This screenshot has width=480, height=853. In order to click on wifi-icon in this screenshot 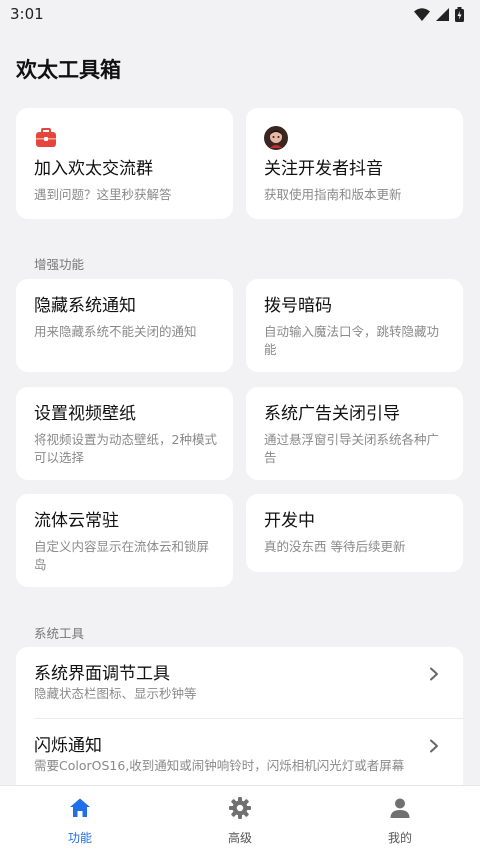, I will do `click(422, 14)`.